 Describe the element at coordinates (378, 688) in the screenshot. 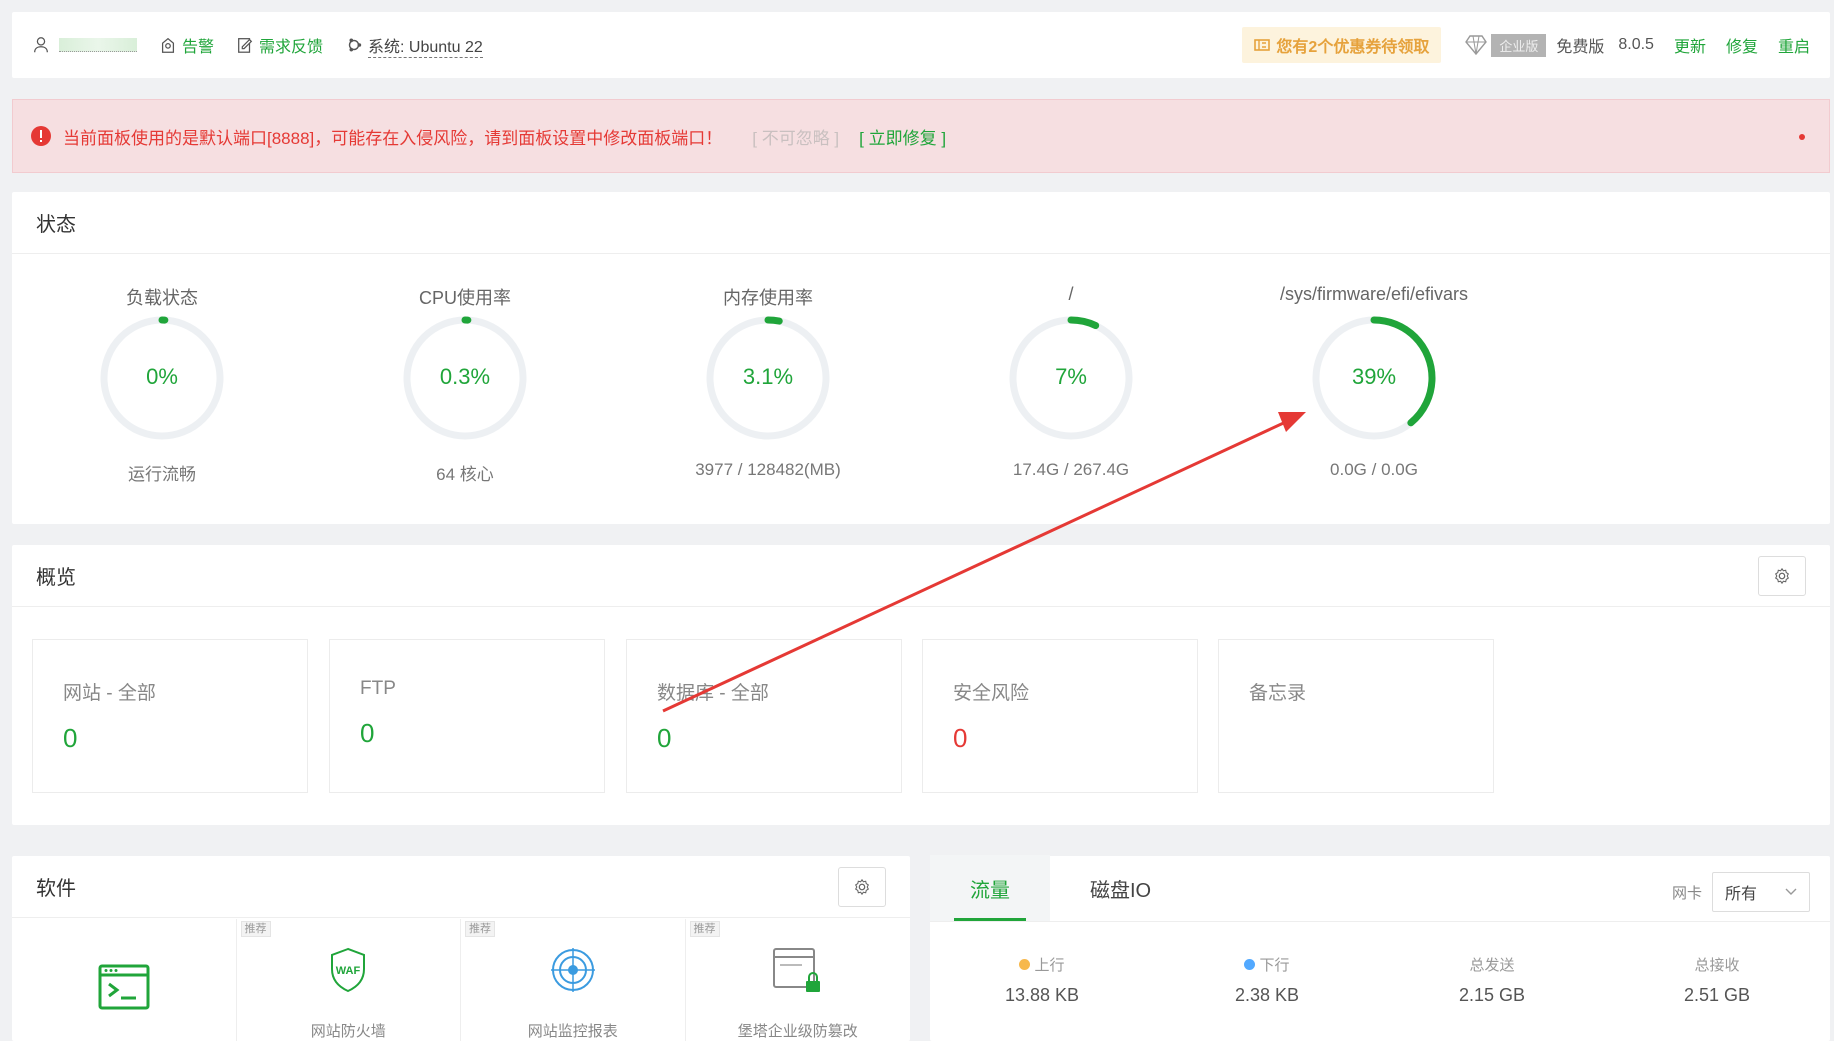

I see `overview-label: FTP` at that location.